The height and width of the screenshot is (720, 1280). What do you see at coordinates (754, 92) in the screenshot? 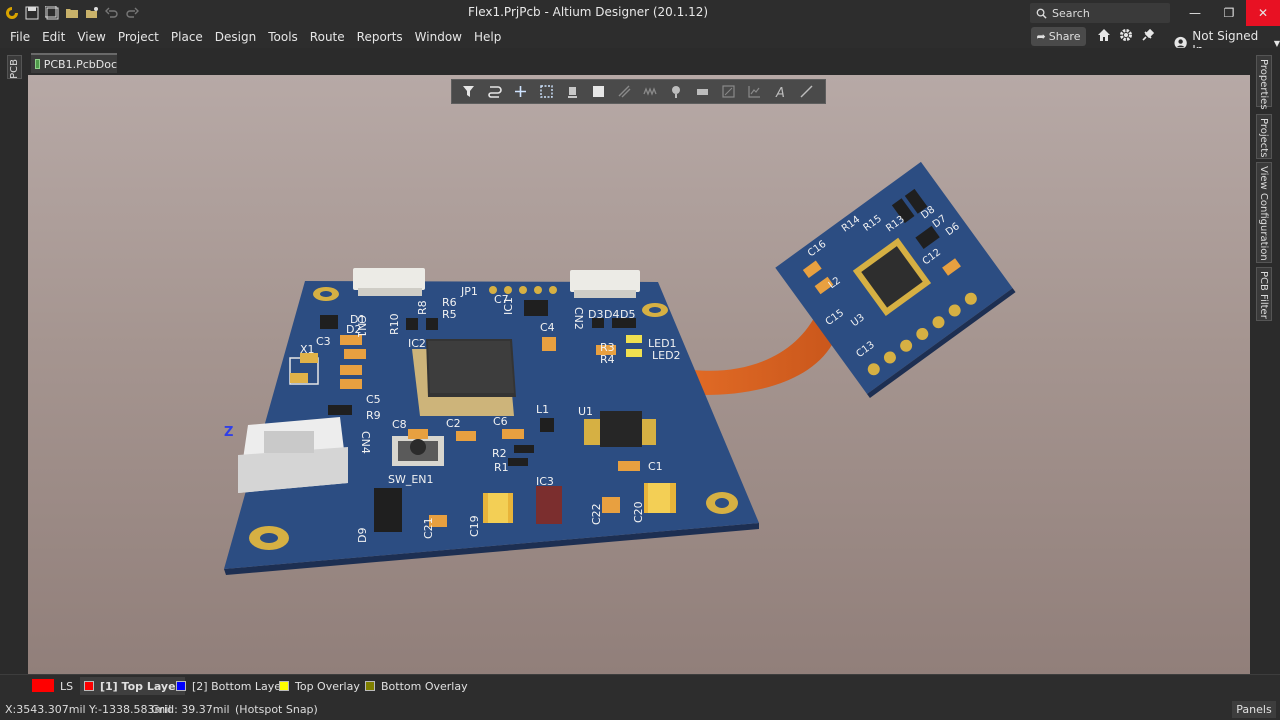
I see `chart-icon` at bounding box center [754, 92].